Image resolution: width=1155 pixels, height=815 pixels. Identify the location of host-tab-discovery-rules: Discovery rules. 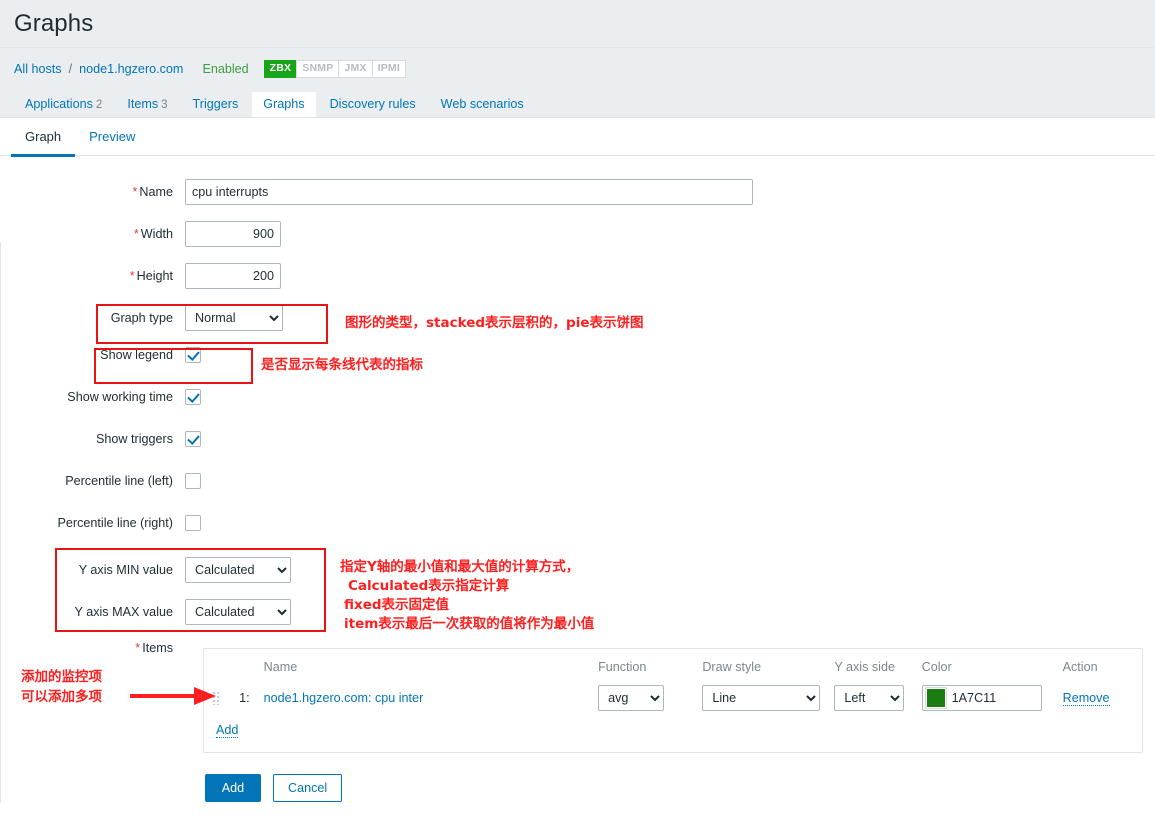
(373, 104).